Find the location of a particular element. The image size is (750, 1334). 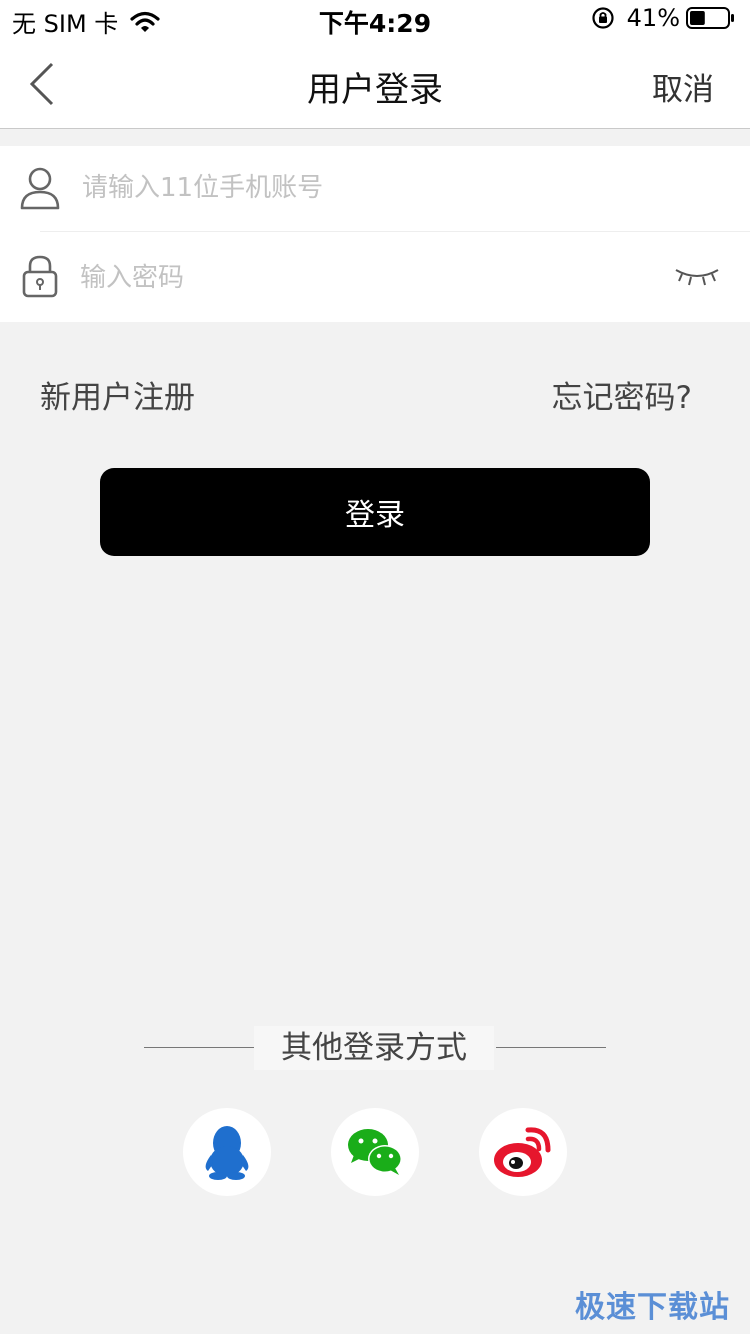

other-login-label: 其他登录方式 is located at coordinates (374, 1048).